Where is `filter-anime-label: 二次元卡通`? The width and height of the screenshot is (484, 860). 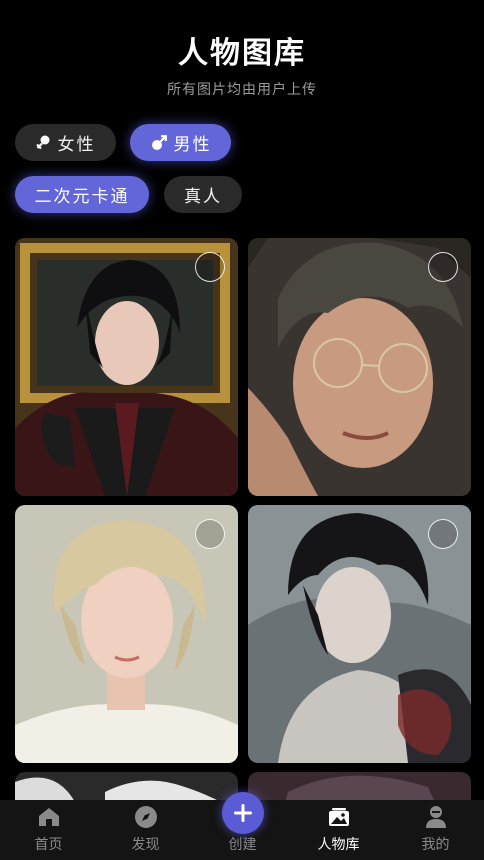 filter-anime-label: 二次元卡通 is located at coordinates (82, 197).